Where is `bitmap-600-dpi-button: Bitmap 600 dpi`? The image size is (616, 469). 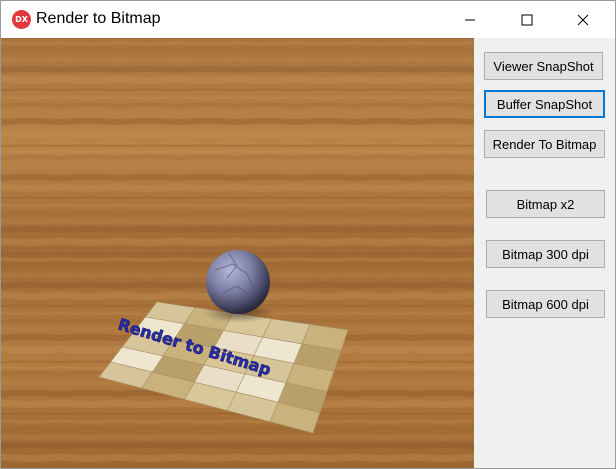
bitmap-600-dpi-button: Bitmap 600 dpi is located at coordinates (545, 304).